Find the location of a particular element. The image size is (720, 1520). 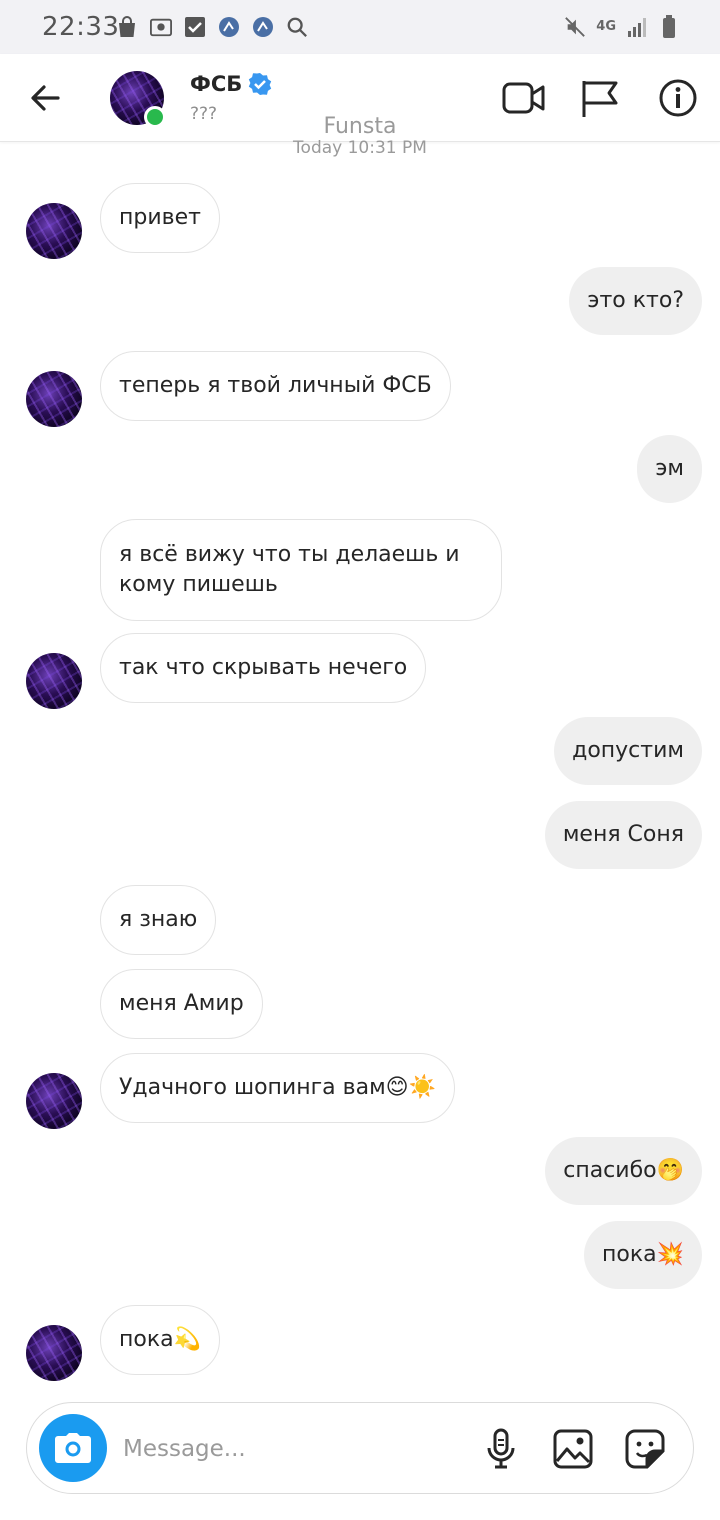

checkbox-icon is located at coordinates (195, 27).